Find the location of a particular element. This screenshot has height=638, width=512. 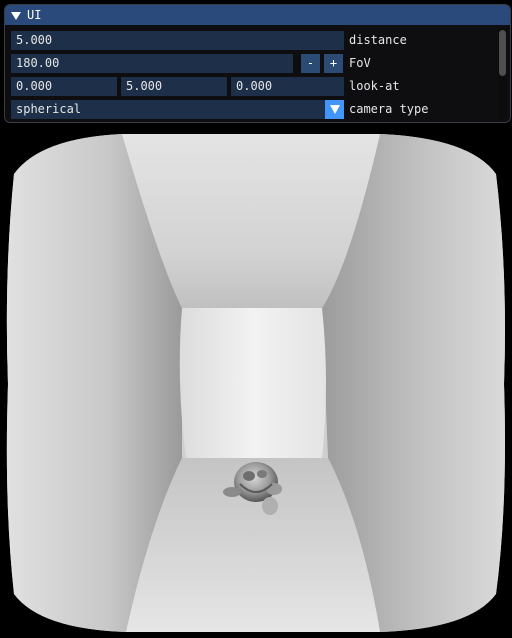

combo-dropdown-button is located at coordinates (334, 109).